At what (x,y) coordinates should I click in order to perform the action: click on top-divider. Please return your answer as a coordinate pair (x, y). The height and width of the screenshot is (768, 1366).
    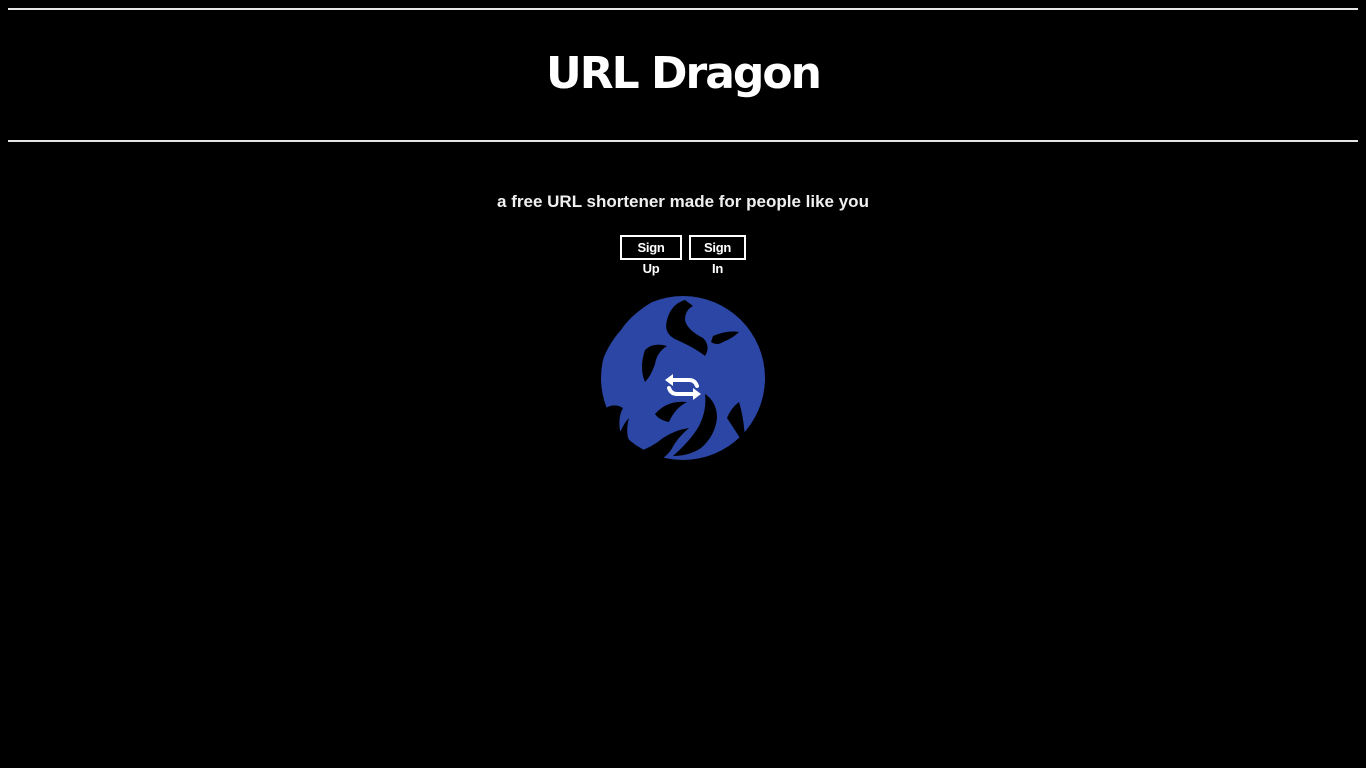
    Looking at the image, I should click on (683, 9).